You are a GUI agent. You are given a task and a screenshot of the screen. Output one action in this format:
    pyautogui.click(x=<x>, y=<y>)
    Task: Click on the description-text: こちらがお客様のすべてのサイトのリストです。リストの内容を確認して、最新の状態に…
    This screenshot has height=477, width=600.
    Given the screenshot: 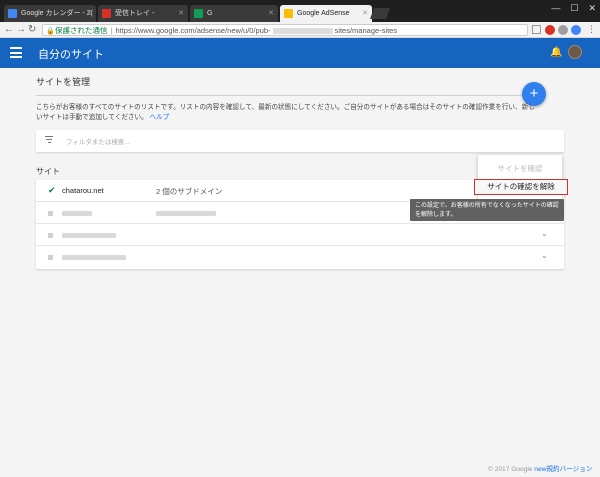 What is the action you would take?
    pyautogui.click(x=285, y=112)
    